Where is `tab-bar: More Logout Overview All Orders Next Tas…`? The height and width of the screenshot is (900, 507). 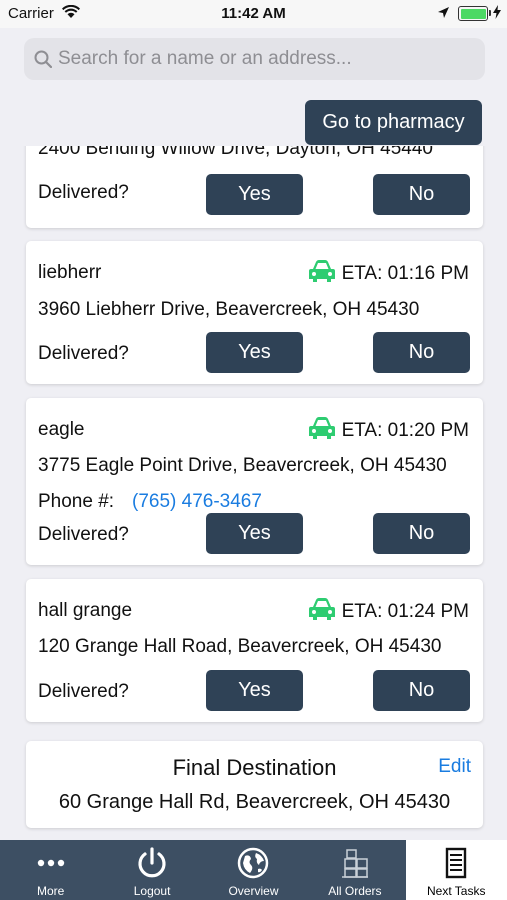
tab-bar: More Logout Overview All Orders Next Tas… is located at coordinates (253, 870).